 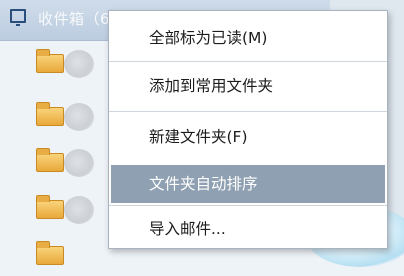 I want to click on menu-item-new-folder: 新建文件夹(F), so click(x=248, y=137).